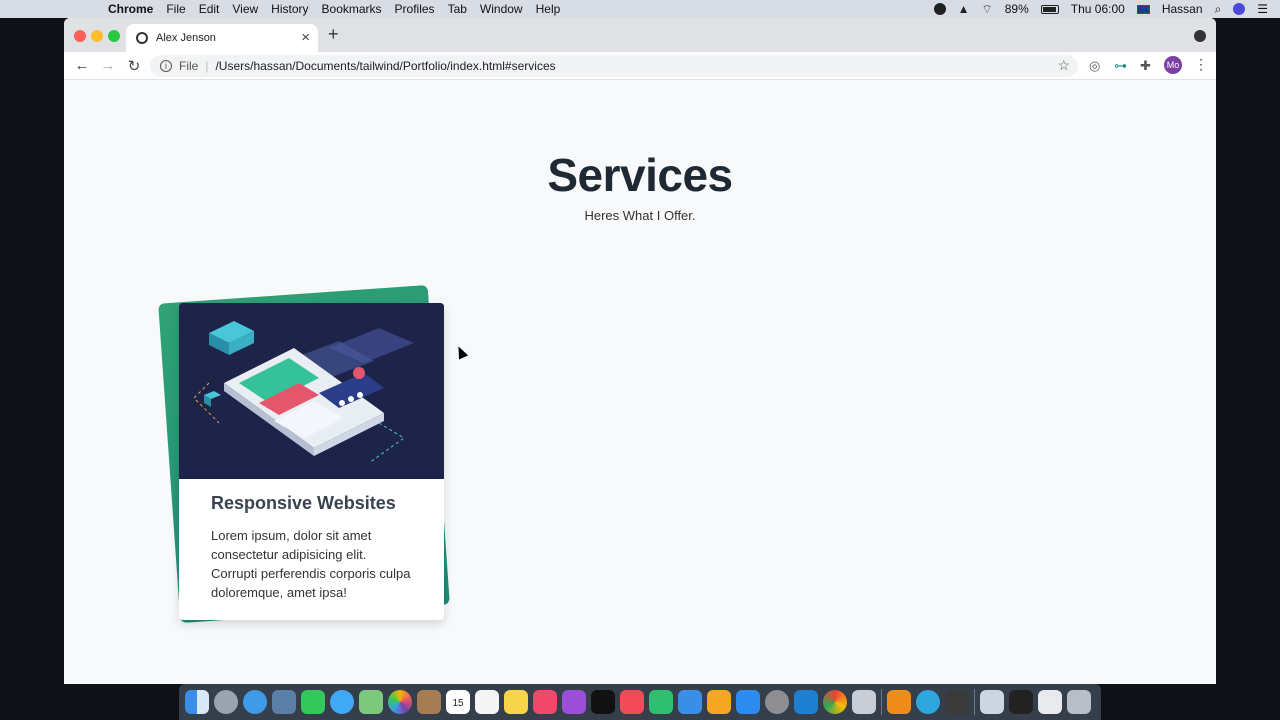 Image resolution: width=1280 pixels, height=720 pixels. What do you see at coordinates (415, 9) in the screenshot?
I see `menu-profiles: Profiles` at bounding box center [415, 9].